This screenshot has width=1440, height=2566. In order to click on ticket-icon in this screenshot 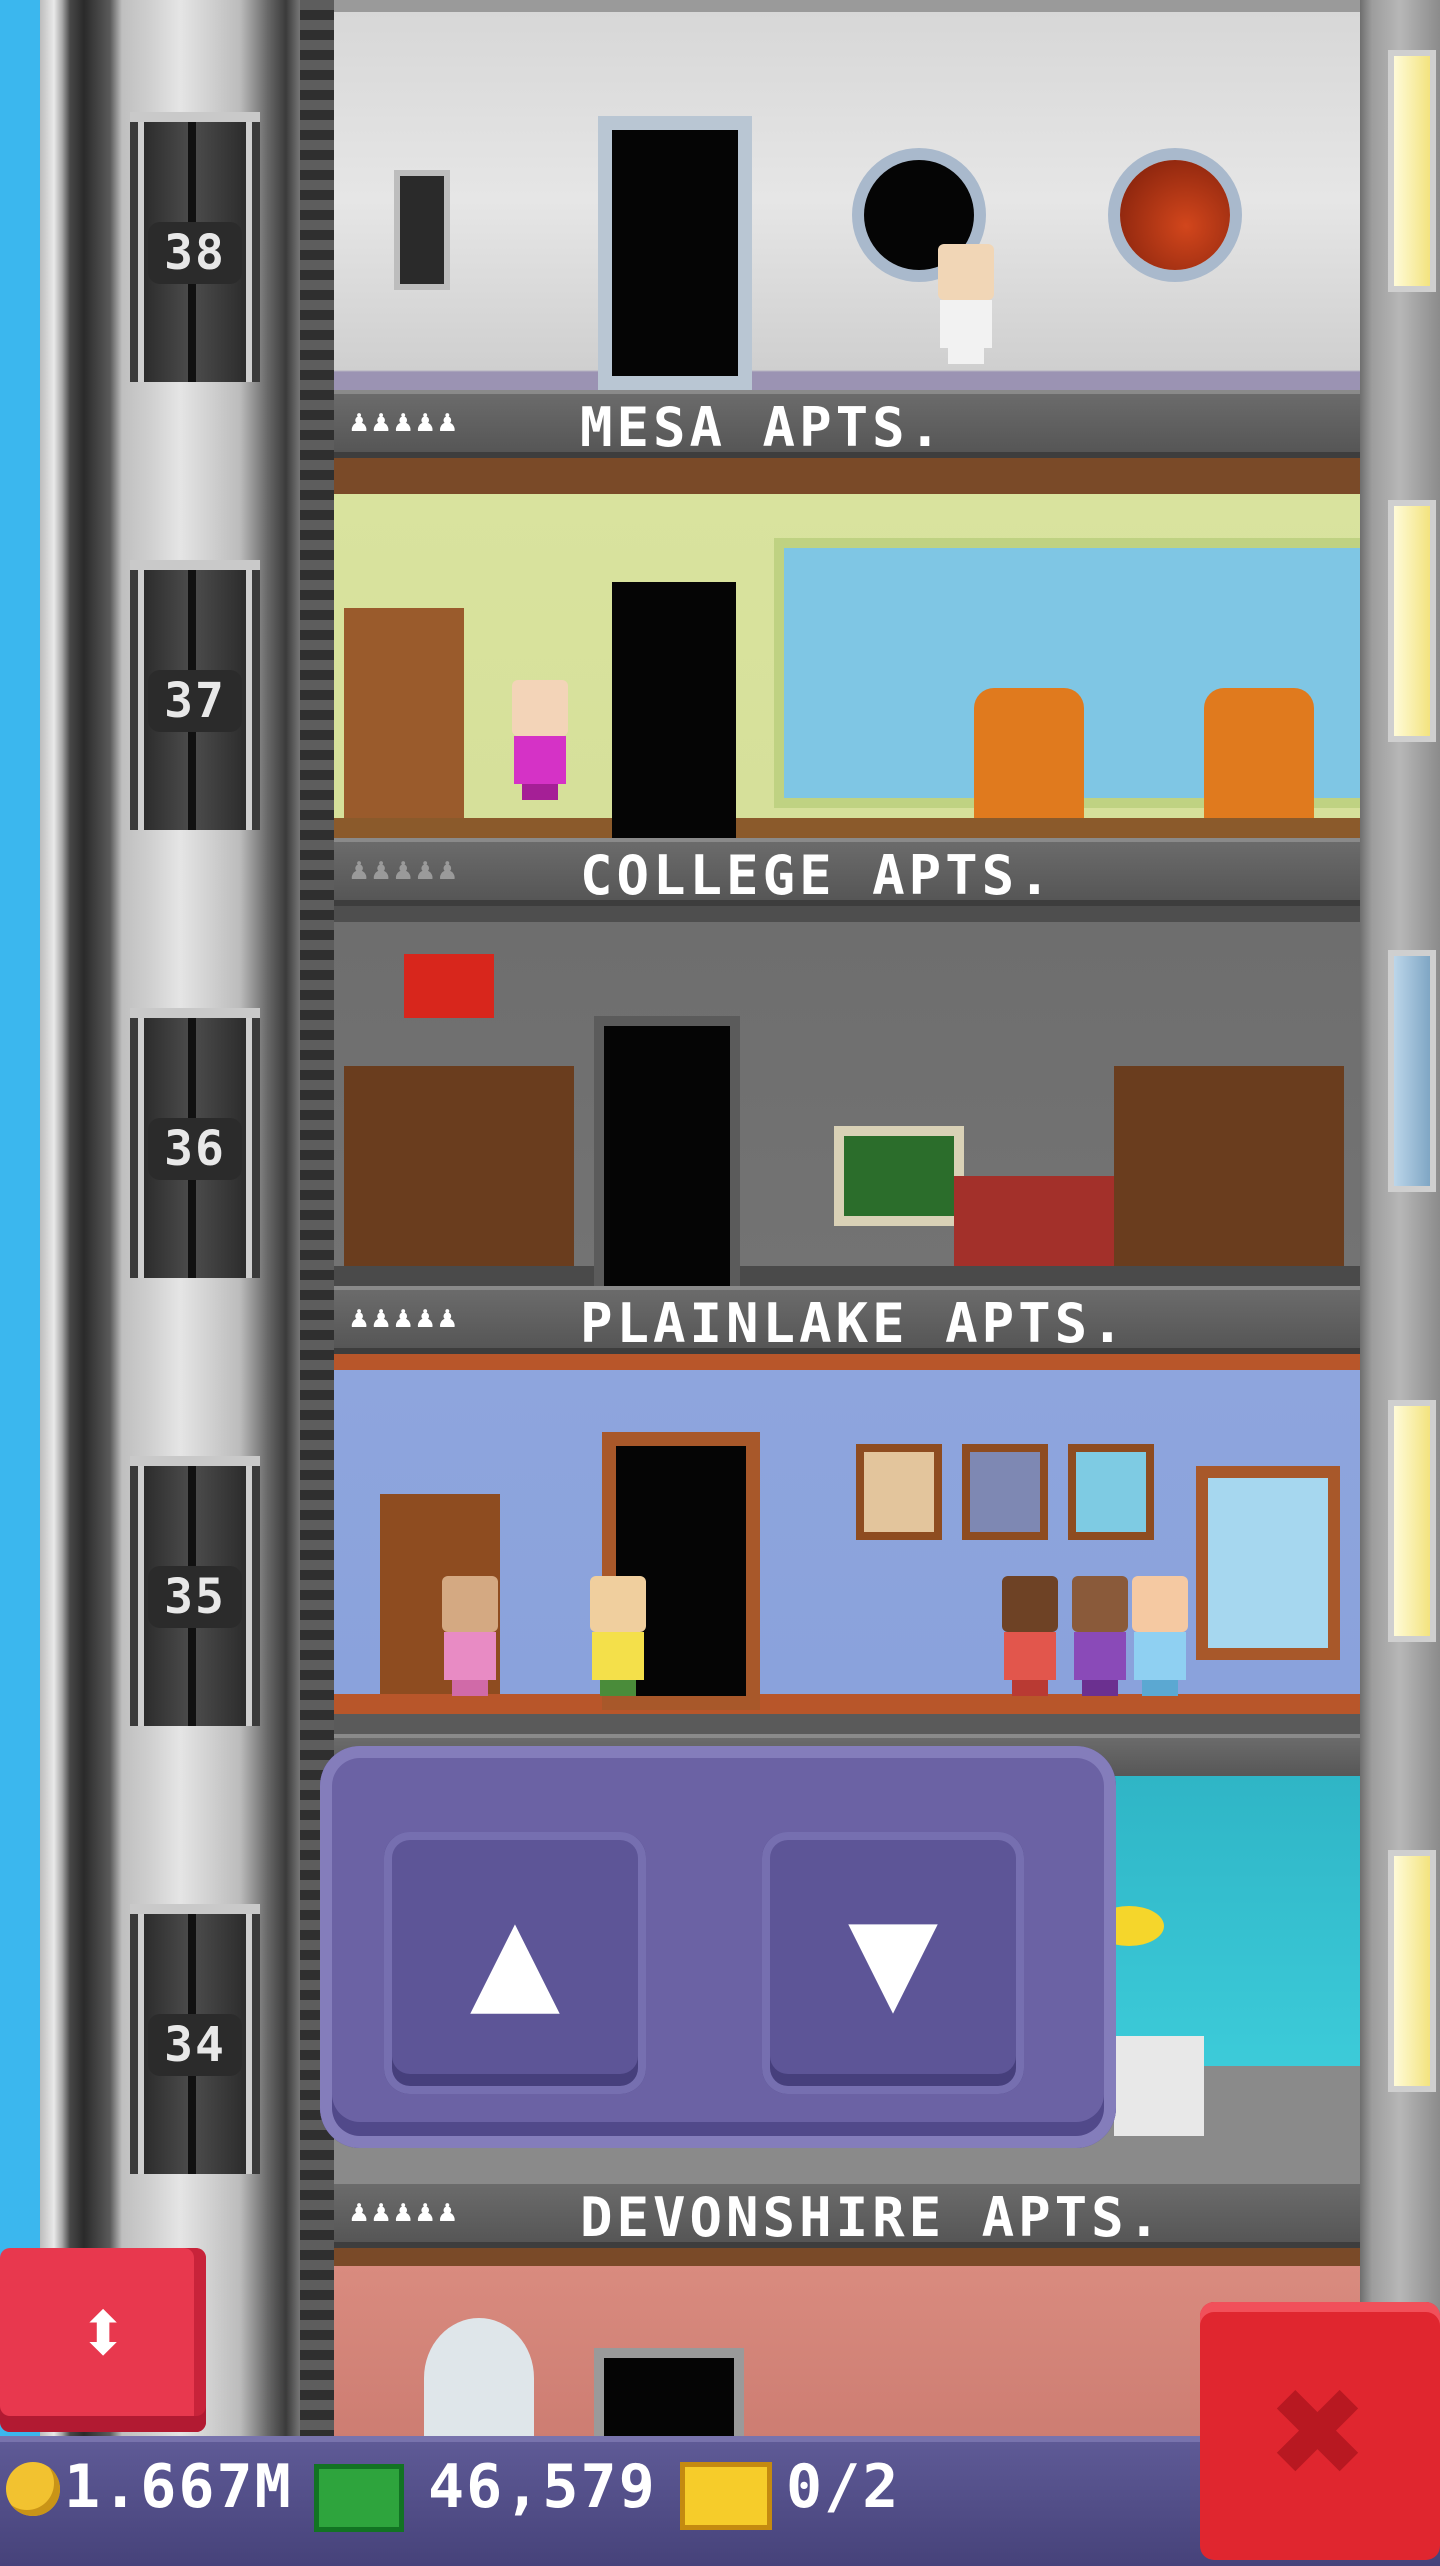, I will do `click(726, 2496)`.